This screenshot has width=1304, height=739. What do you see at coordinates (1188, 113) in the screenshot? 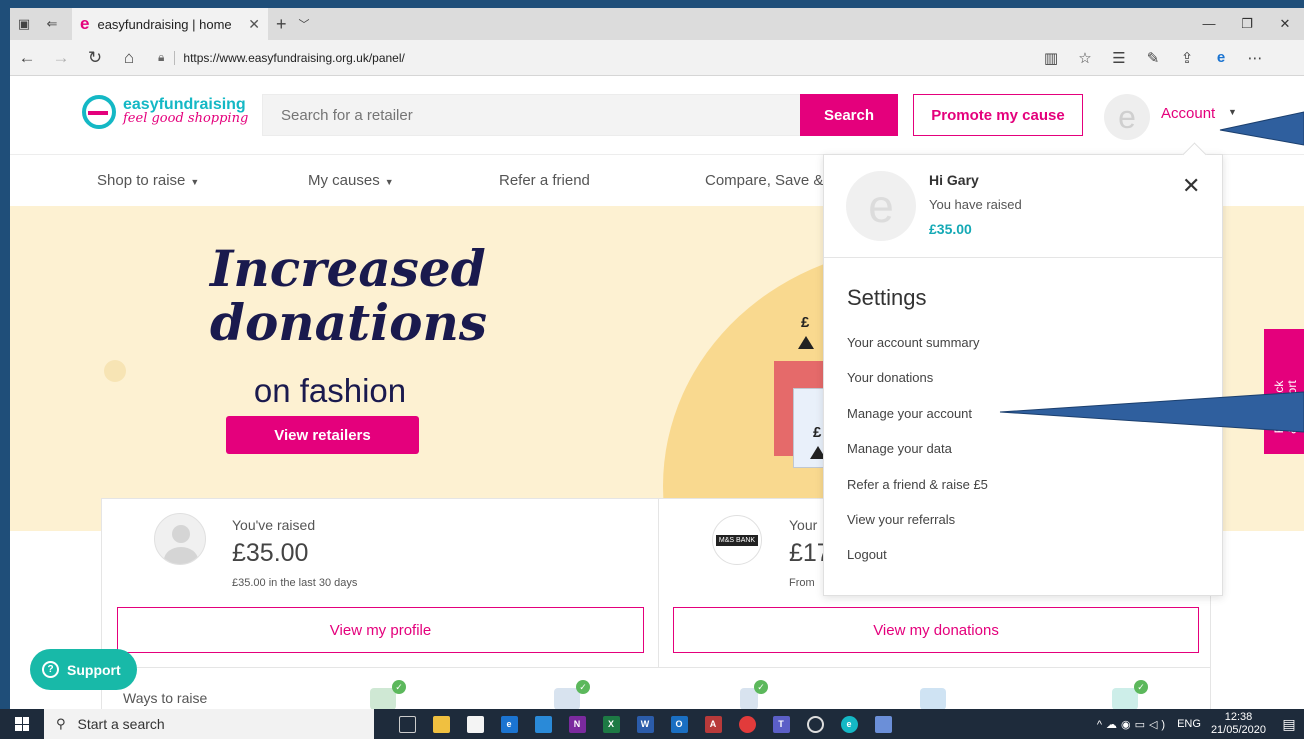
I see `account-menu-link: Account` at bounding box center [1188, 113].